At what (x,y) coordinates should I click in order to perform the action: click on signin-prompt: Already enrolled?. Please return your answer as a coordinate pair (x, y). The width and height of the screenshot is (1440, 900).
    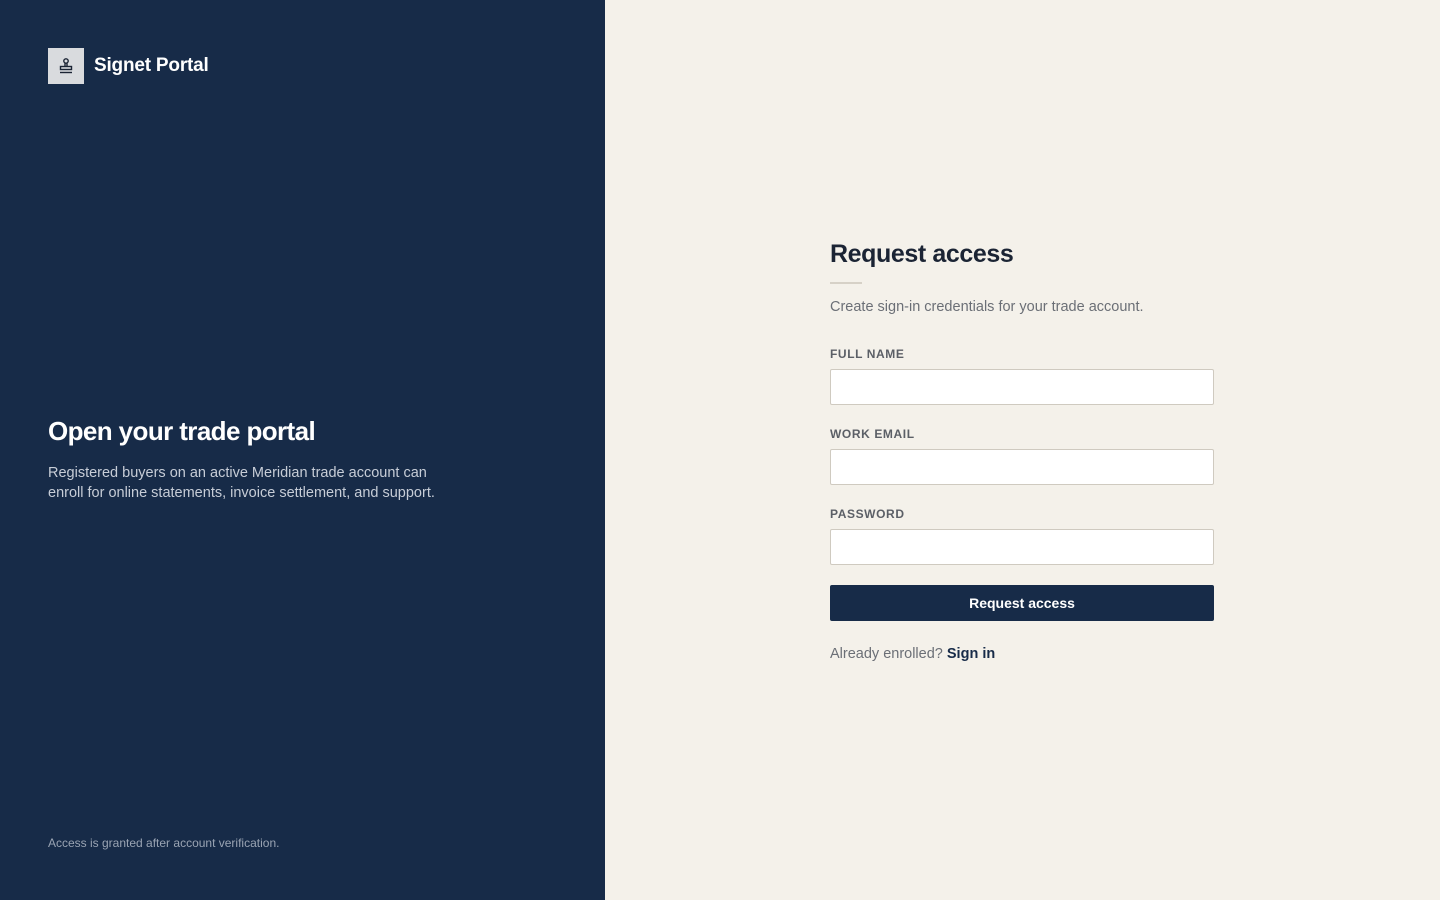
    Looking at the image, I should click on (886, 654).